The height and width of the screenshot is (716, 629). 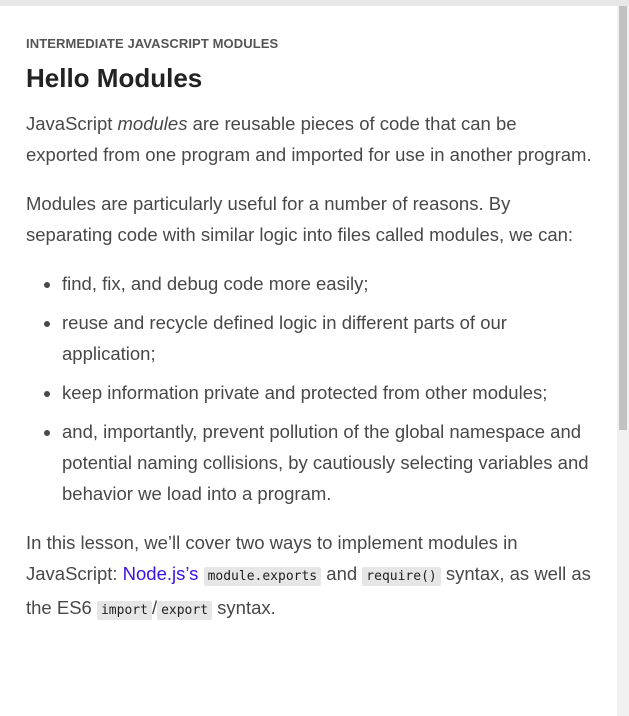 What do you see at coordinates (124, 610) in the screenshot?
I see `code-import: import` at bounding box center [124, 610].